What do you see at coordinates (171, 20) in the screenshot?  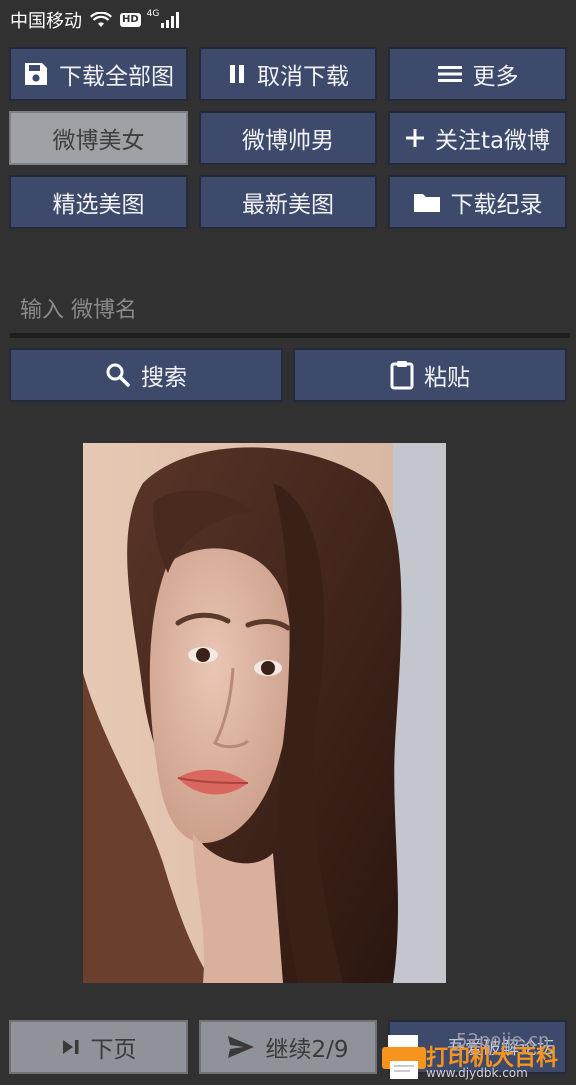 I see `signal-icon` at bounding box center [171, 20].